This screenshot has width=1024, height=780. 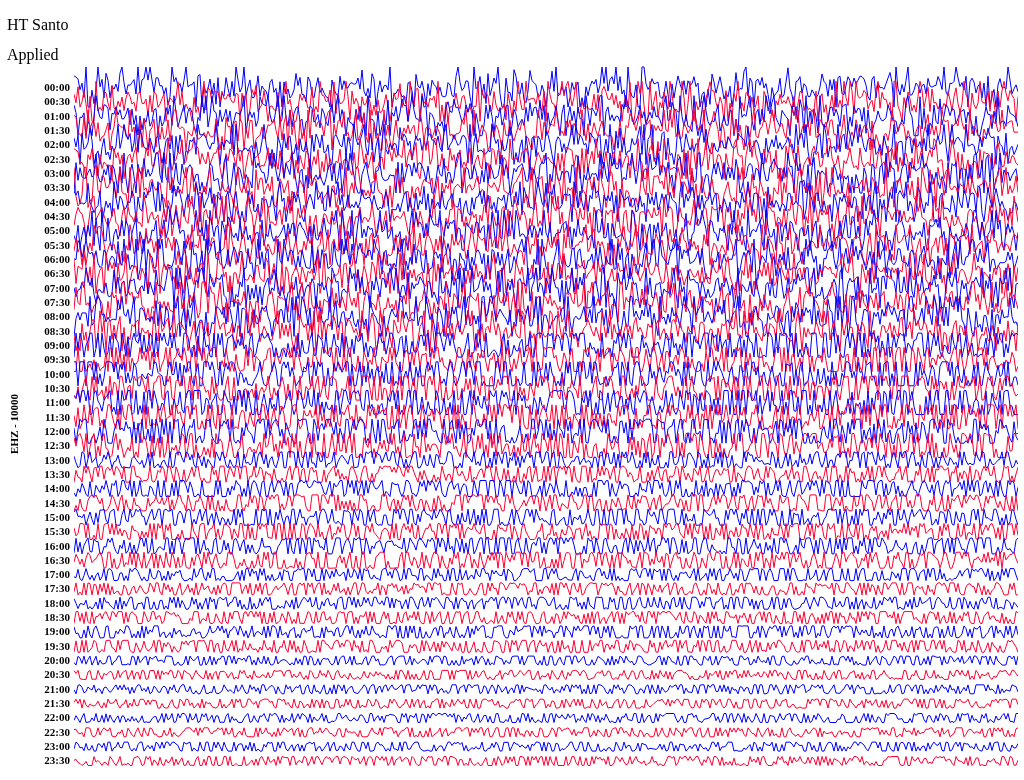 What do you see at coordinates (57, 703) in the screenshot?
I see `time-label: 21:30` at bounding box center [57, 703].